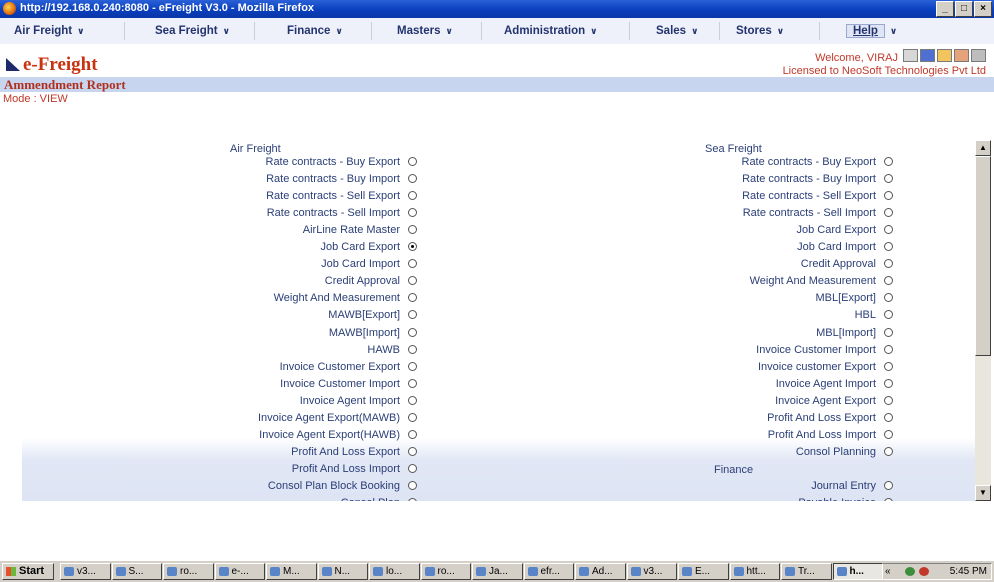 The image size is (994, 582). What do you see at coordinates (459, 162) in the screenshot?
I see `sea-freight-option: Rate contracts - Buy Export` at bounding box center [459, 162].